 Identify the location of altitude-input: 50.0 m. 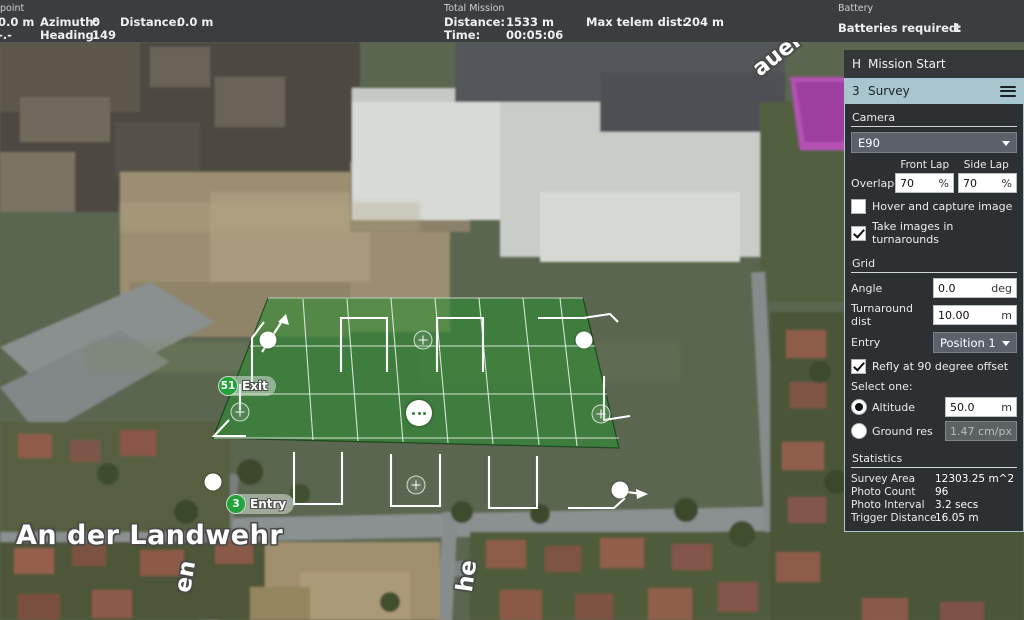
(981, 407).